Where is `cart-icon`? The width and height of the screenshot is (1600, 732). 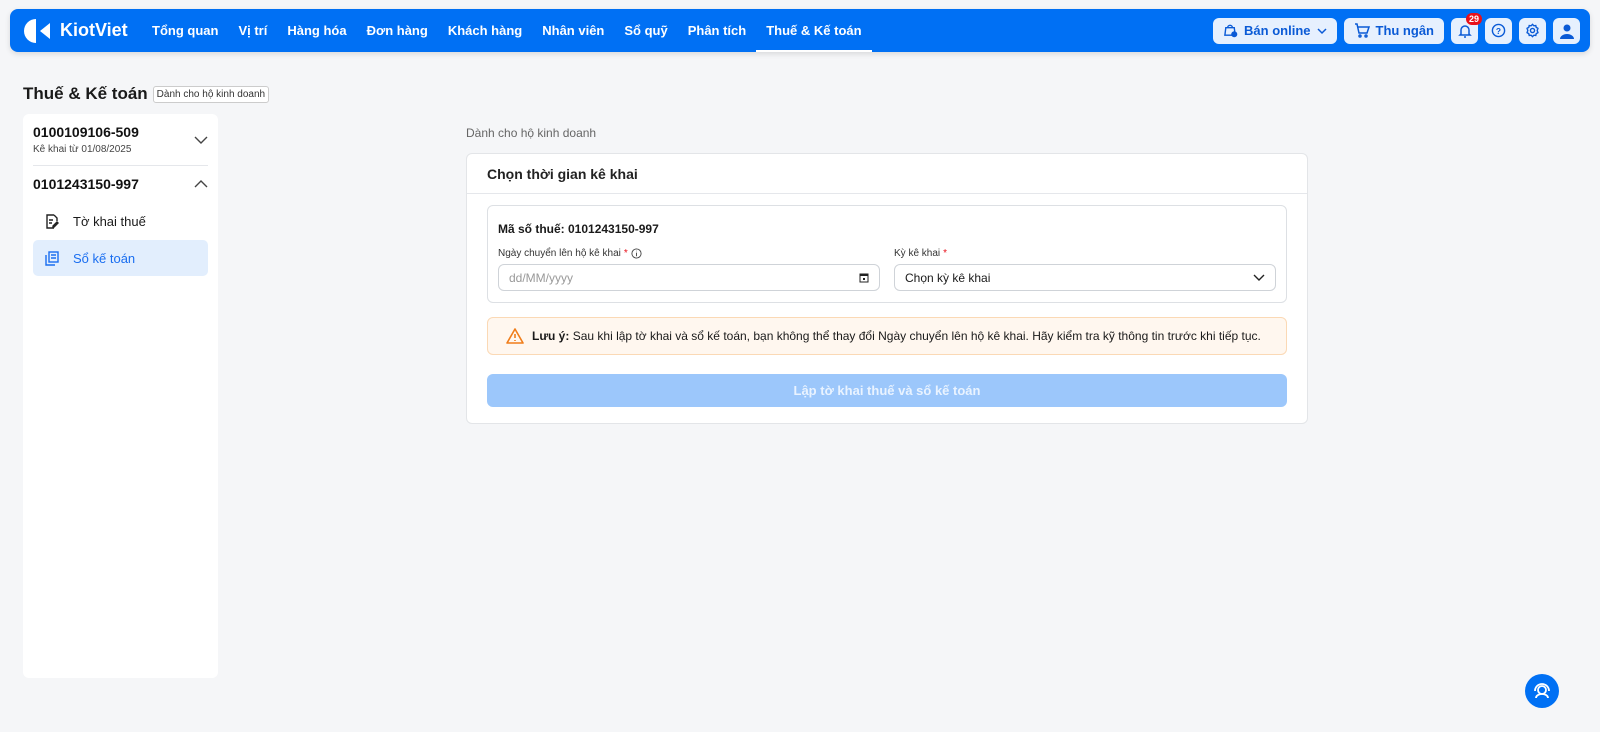
cart-icon is located at coordinates (1362, 30).